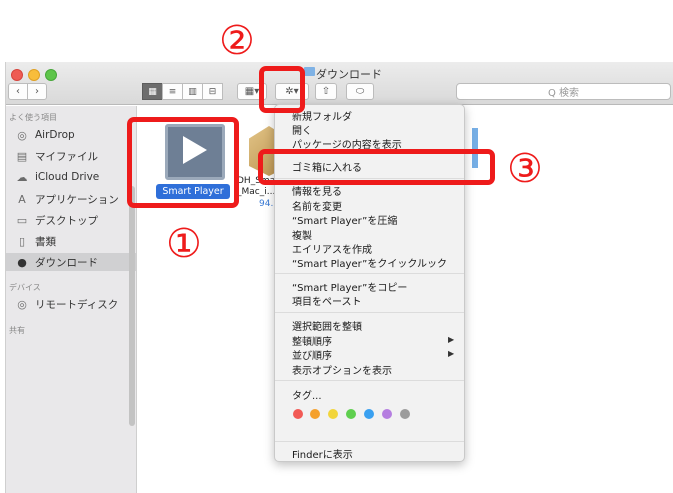  Describe the element at coordinates (17, 330) in the screenshot. I see `shared-heading: 共有` at that location.